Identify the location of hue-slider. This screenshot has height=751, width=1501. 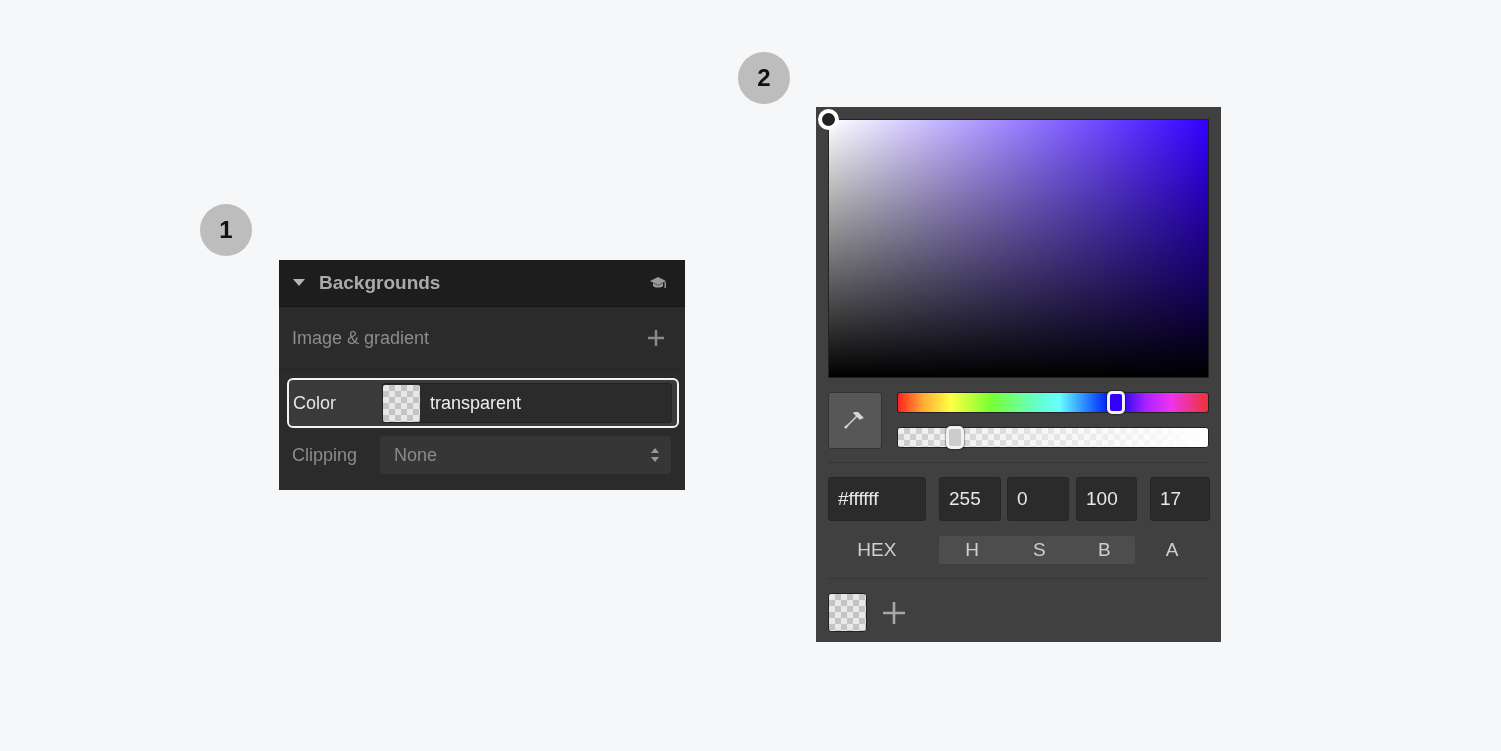
(1053, 402).